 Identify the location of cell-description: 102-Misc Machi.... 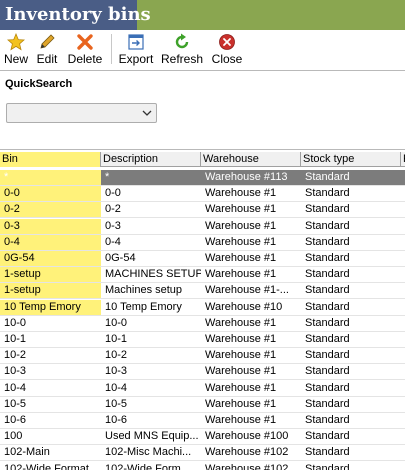
(148, 452).